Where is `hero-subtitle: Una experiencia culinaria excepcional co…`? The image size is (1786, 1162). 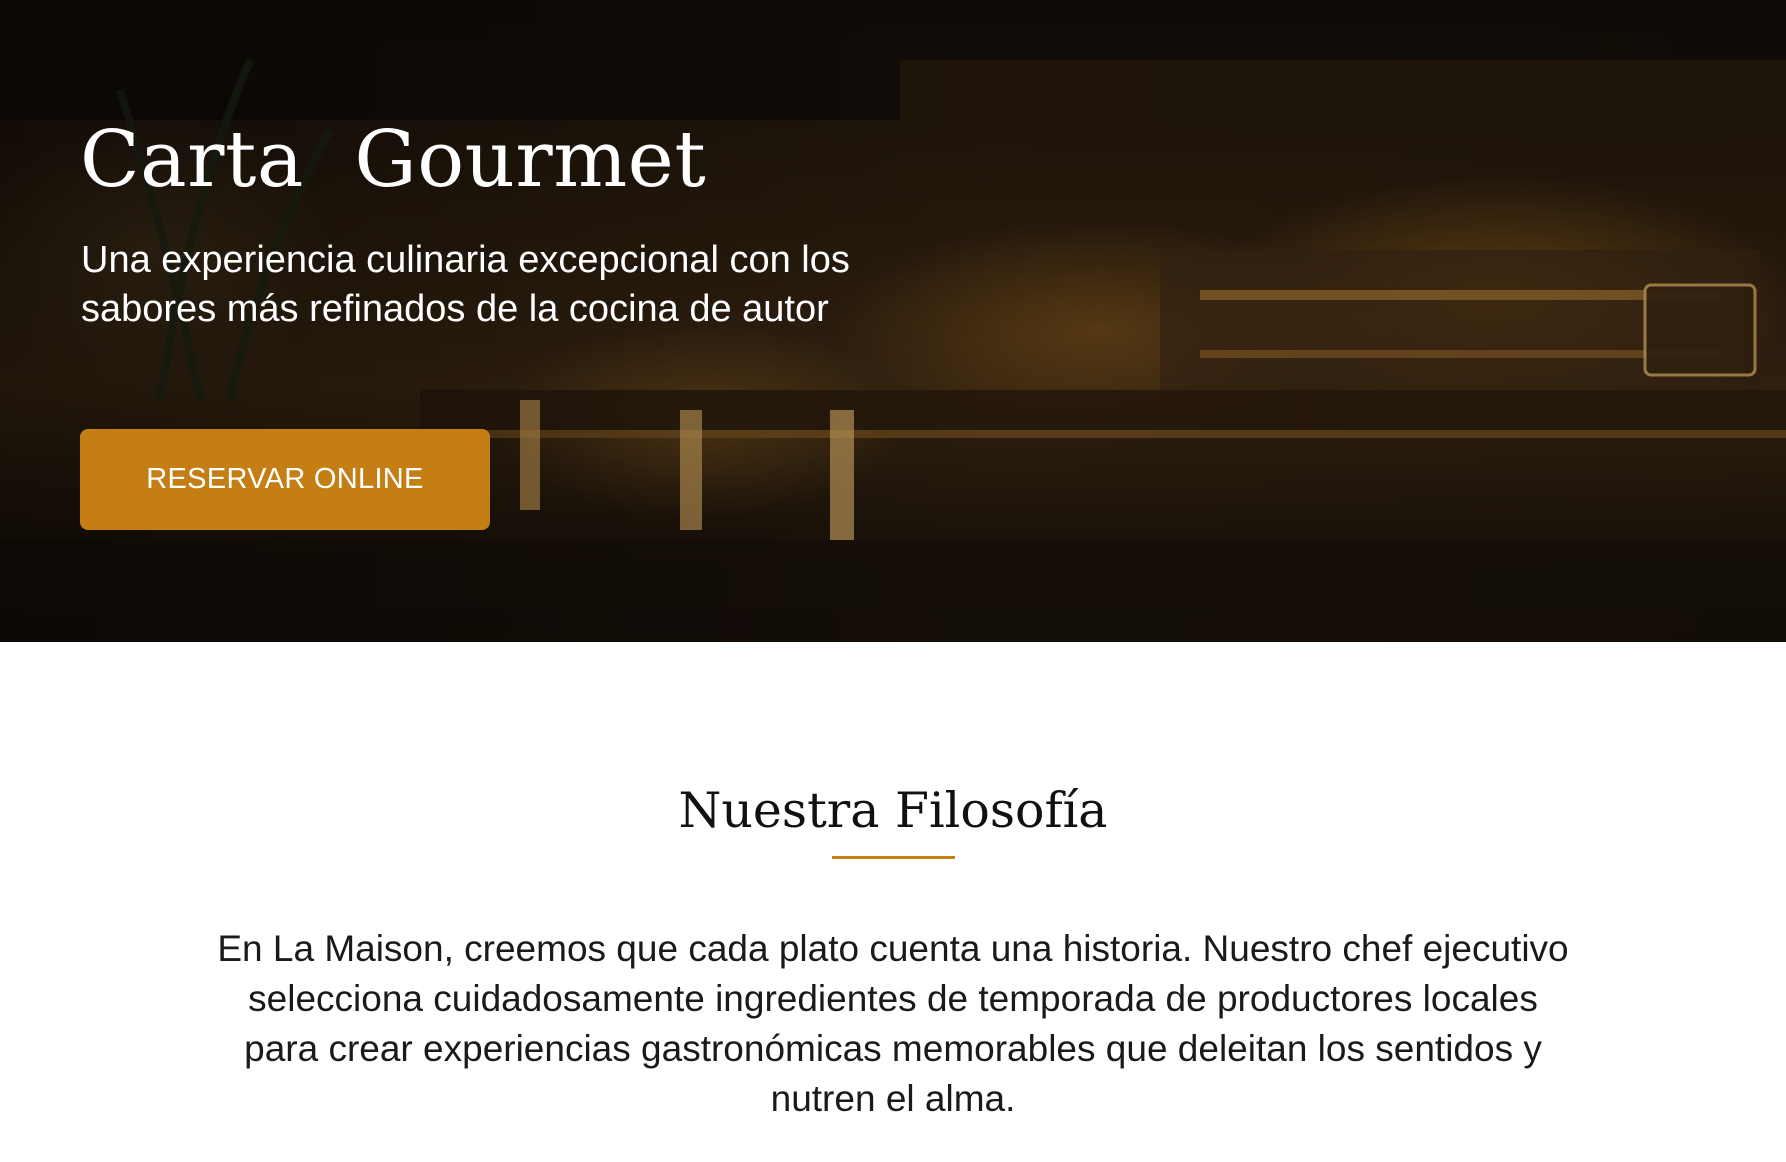
hero-subtitle: Una experiencia culinaria excepcional co… is located at coordinates (465, 284).